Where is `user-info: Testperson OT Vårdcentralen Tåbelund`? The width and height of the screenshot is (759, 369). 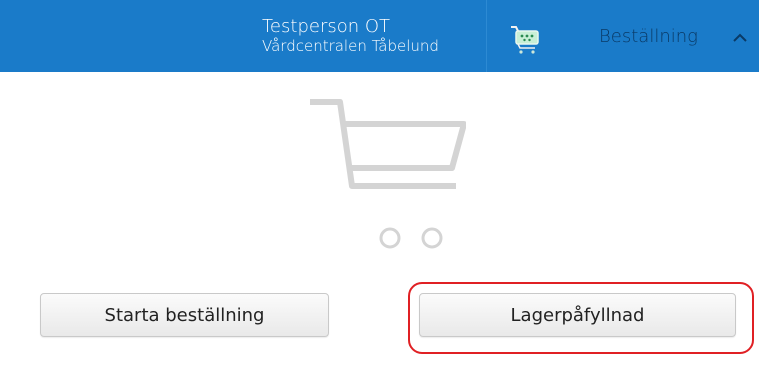
user-info: Testperson OT Vårdcentralen Tåbelund is located at coordinates (350, 36).